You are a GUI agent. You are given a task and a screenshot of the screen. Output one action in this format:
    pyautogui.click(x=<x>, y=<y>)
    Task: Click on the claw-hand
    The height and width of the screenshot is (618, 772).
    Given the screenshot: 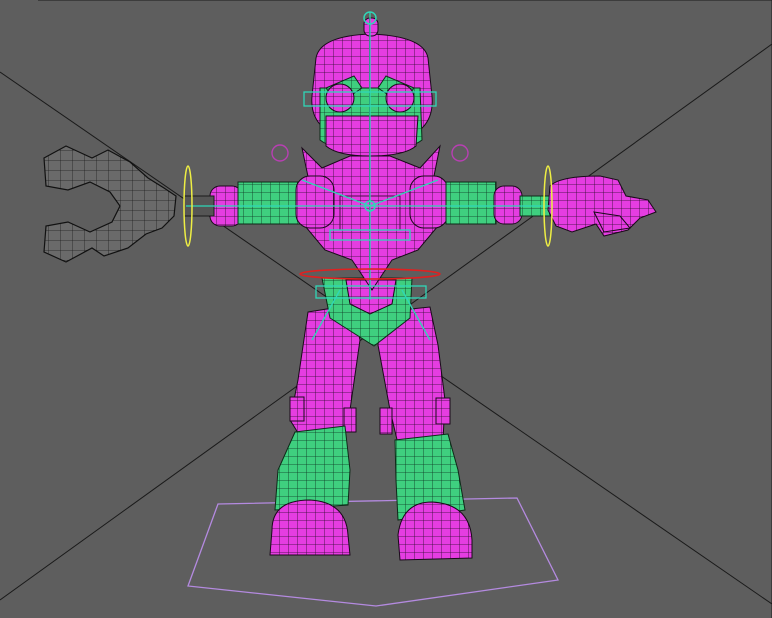 What is the action you would take?
    pyautogui.click(x=110, y=204)
    